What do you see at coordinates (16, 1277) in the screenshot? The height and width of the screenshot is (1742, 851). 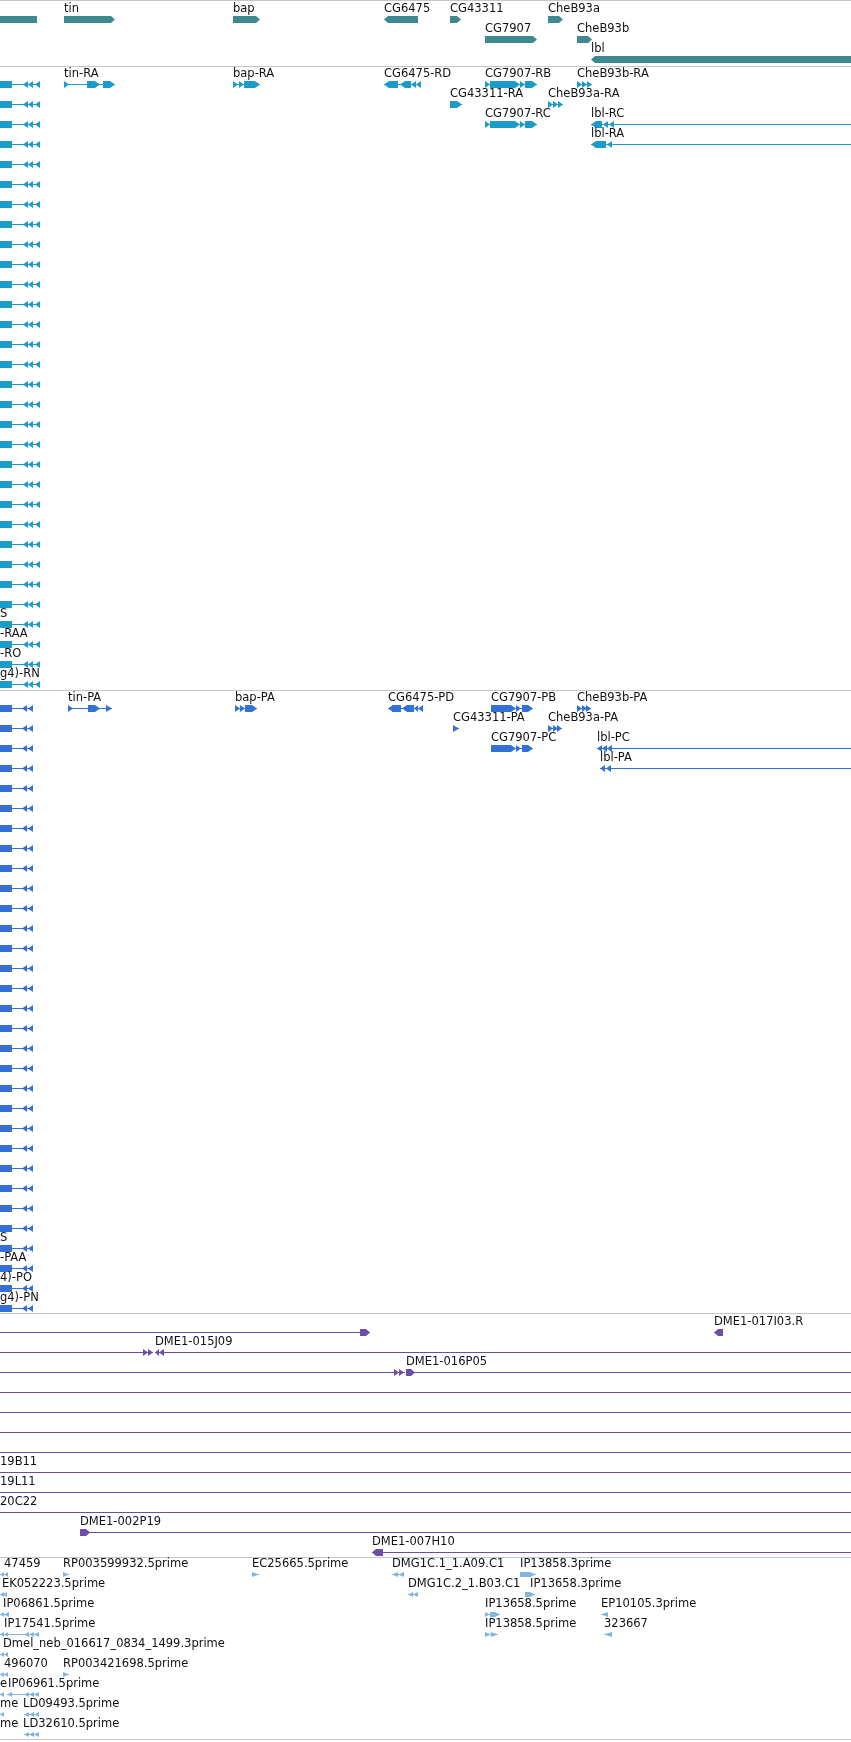 I see `transcript-label: 4)-PO` at bounding box center [16, 1277].